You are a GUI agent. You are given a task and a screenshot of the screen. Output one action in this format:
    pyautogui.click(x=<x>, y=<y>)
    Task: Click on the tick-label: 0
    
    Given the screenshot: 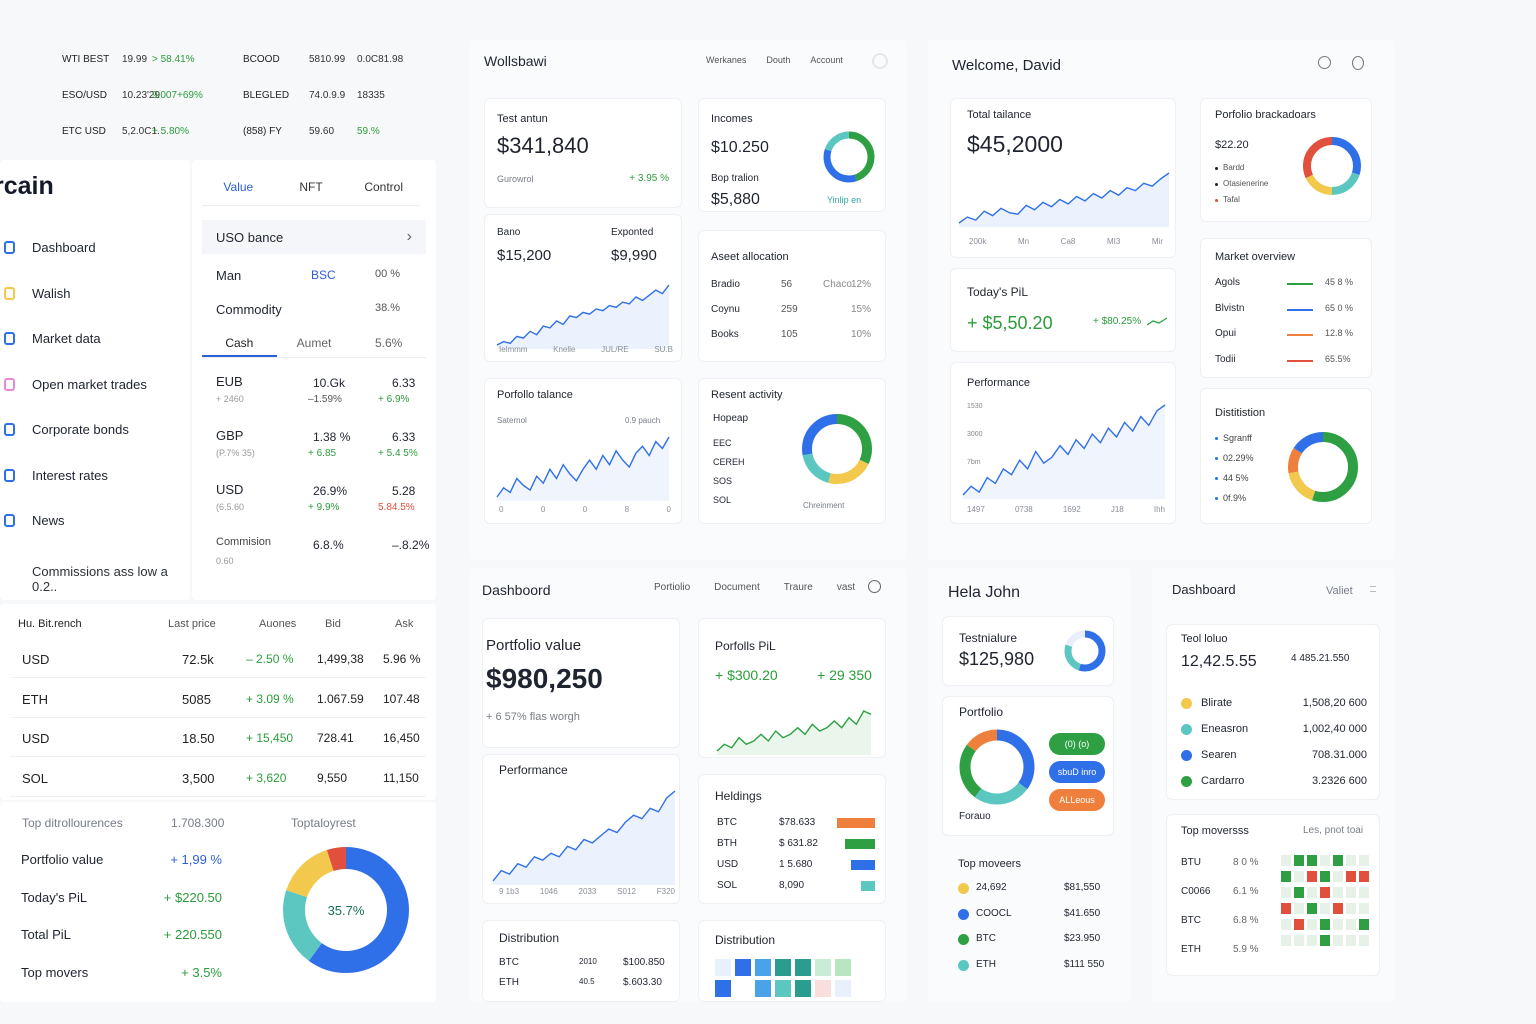 What is the action you would take?
    pyautogui.click(x=668, y=509)
    